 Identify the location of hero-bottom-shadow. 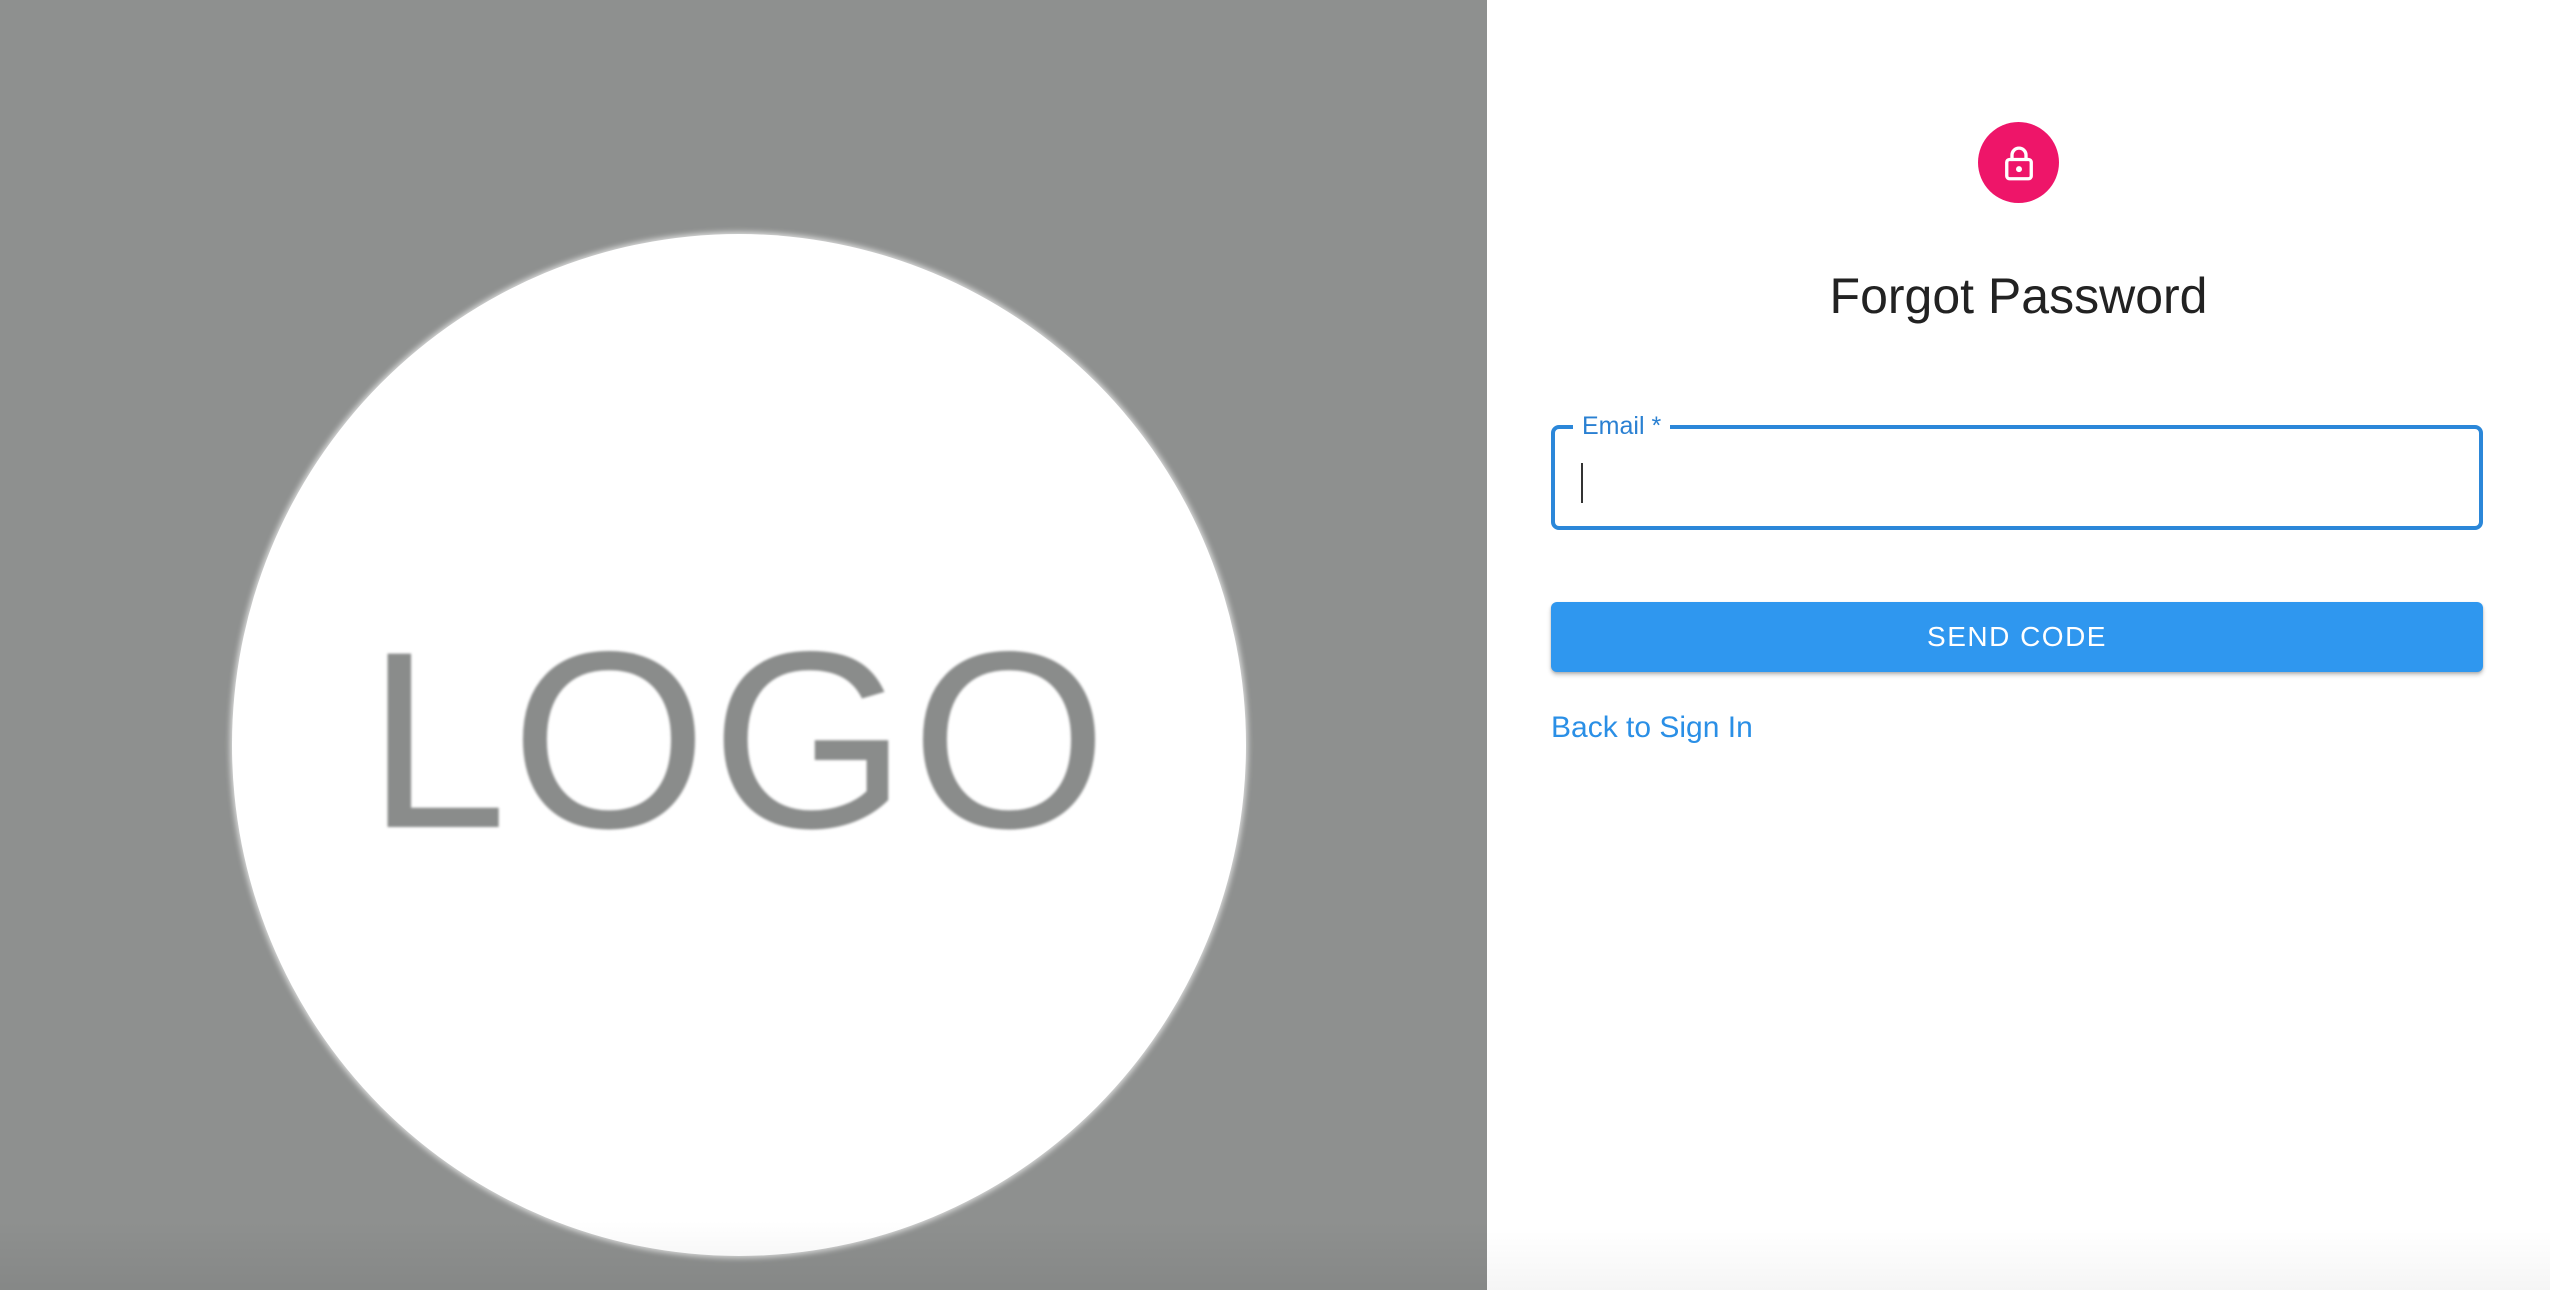
(743, 1255).